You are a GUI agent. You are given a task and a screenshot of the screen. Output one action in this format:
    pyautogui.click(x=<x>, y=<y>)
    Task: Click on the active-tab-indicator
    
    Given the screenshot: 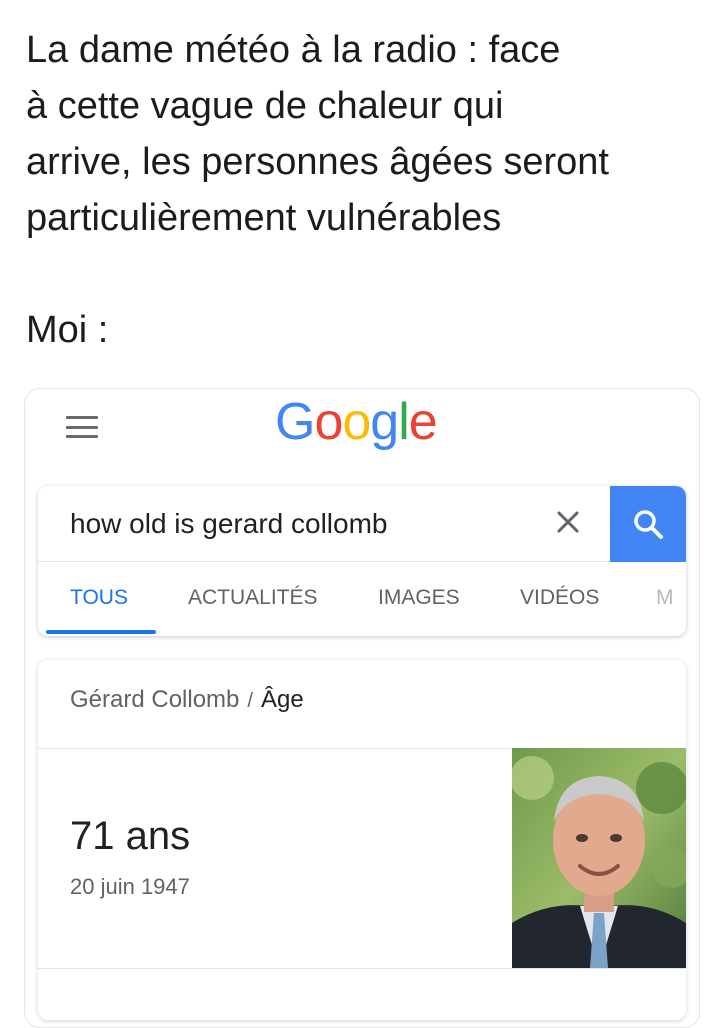 What is the action you would take?
    pyautogui.click(x=101, y=632)
    